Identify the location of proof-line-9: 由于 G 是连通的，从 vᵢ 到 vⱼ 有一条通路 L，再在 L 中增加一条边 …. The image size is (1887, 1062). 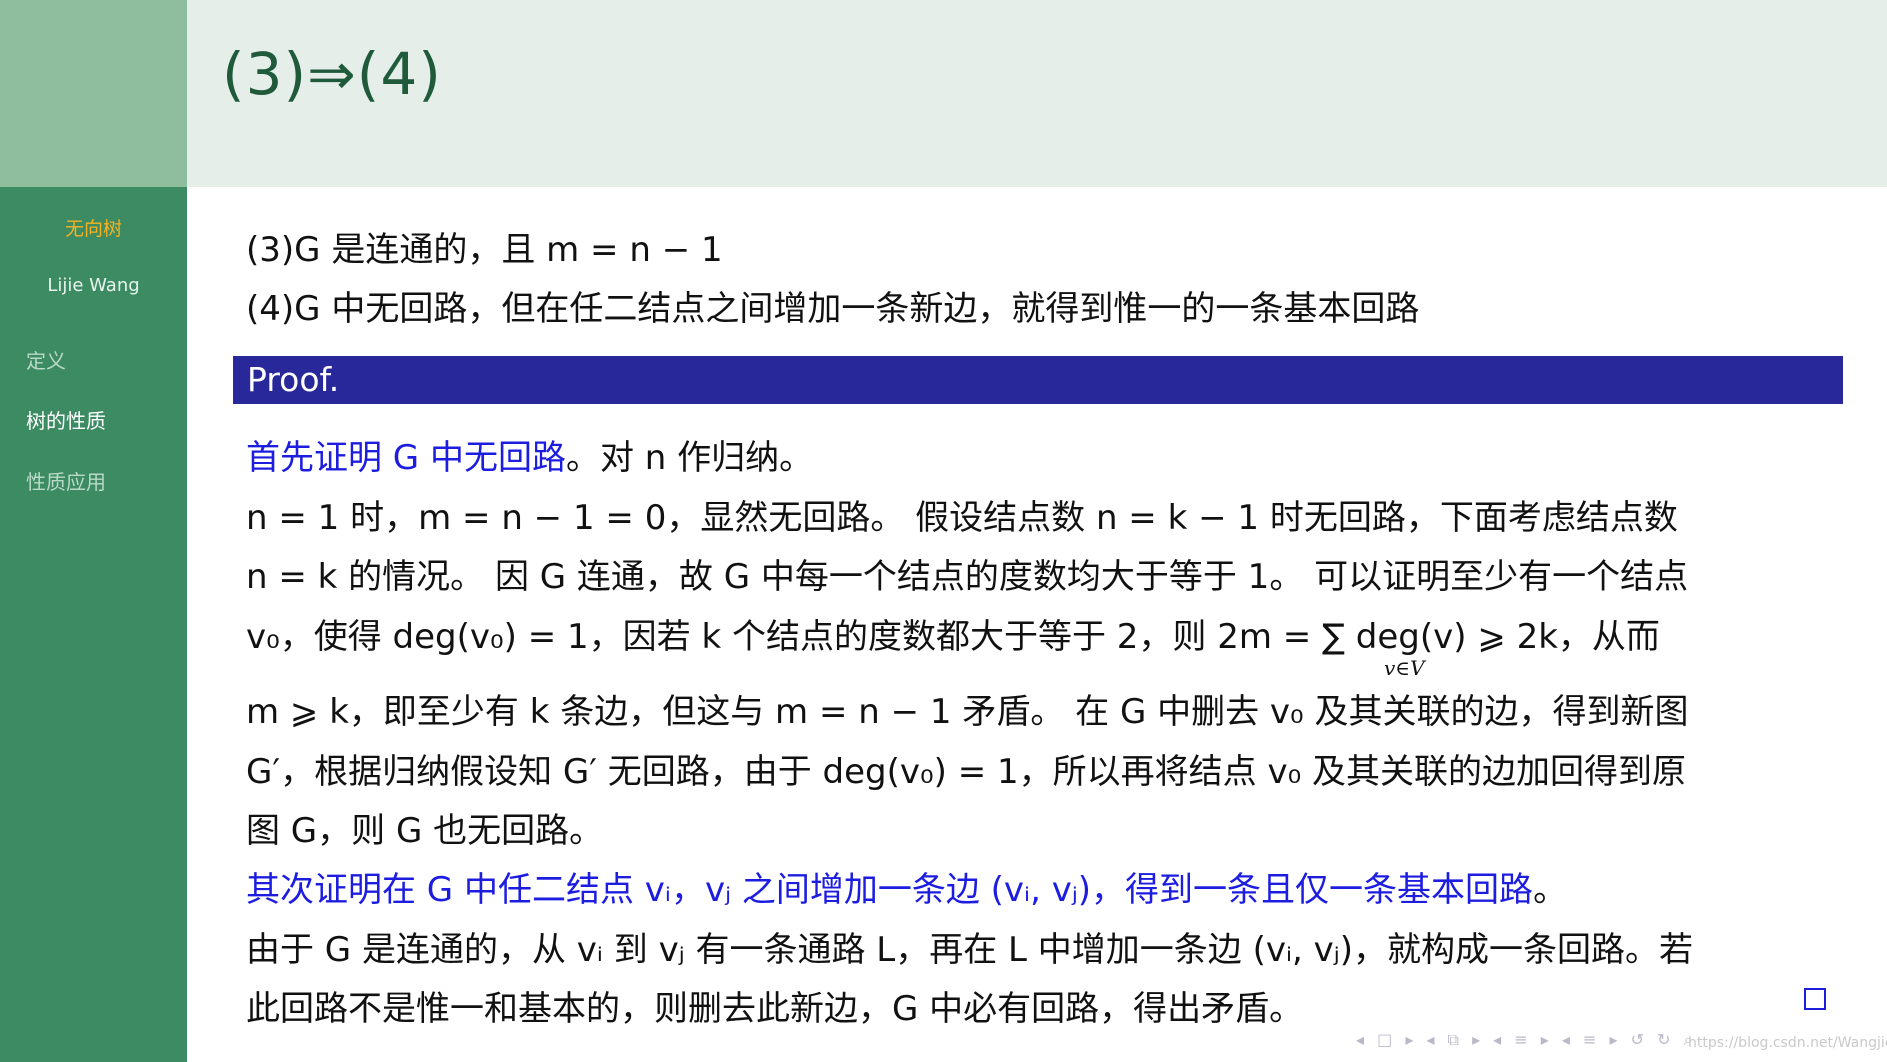
(969, 950).